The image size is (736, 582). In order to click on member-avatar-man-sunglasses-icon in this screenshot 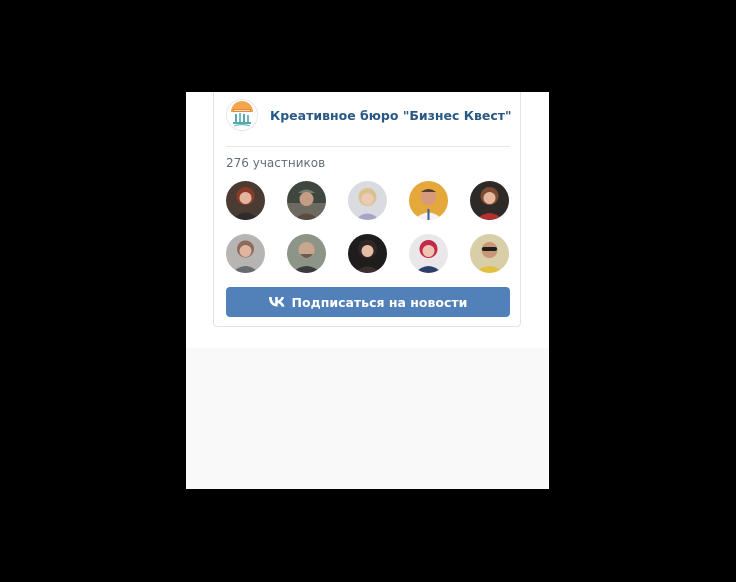, I will do `click(489, 253)`.